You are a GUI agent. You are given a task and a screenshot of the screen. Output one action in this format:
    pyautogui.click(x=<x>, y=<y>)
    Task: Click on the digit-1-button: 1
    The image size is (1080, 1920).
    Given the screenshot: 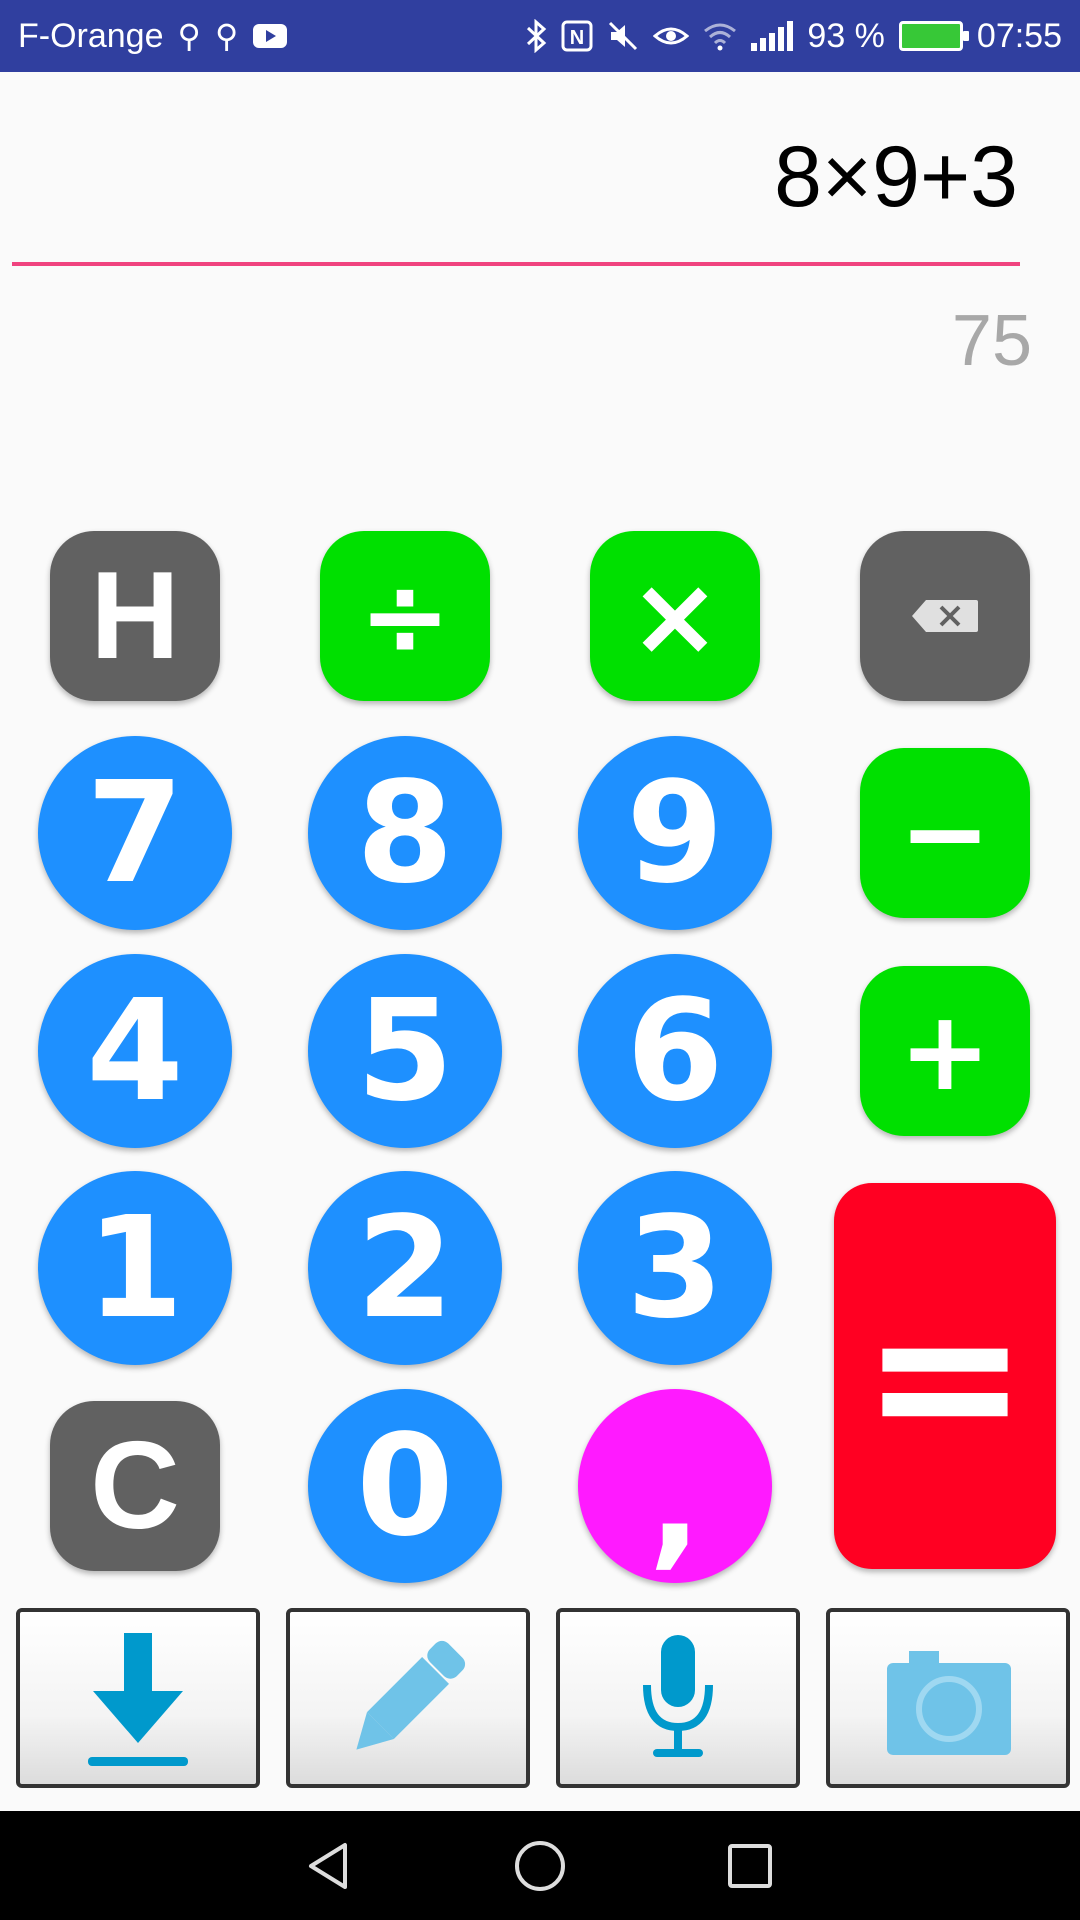 What is the action you would take?
    pyautogui.click(x=135, y=1268)
    